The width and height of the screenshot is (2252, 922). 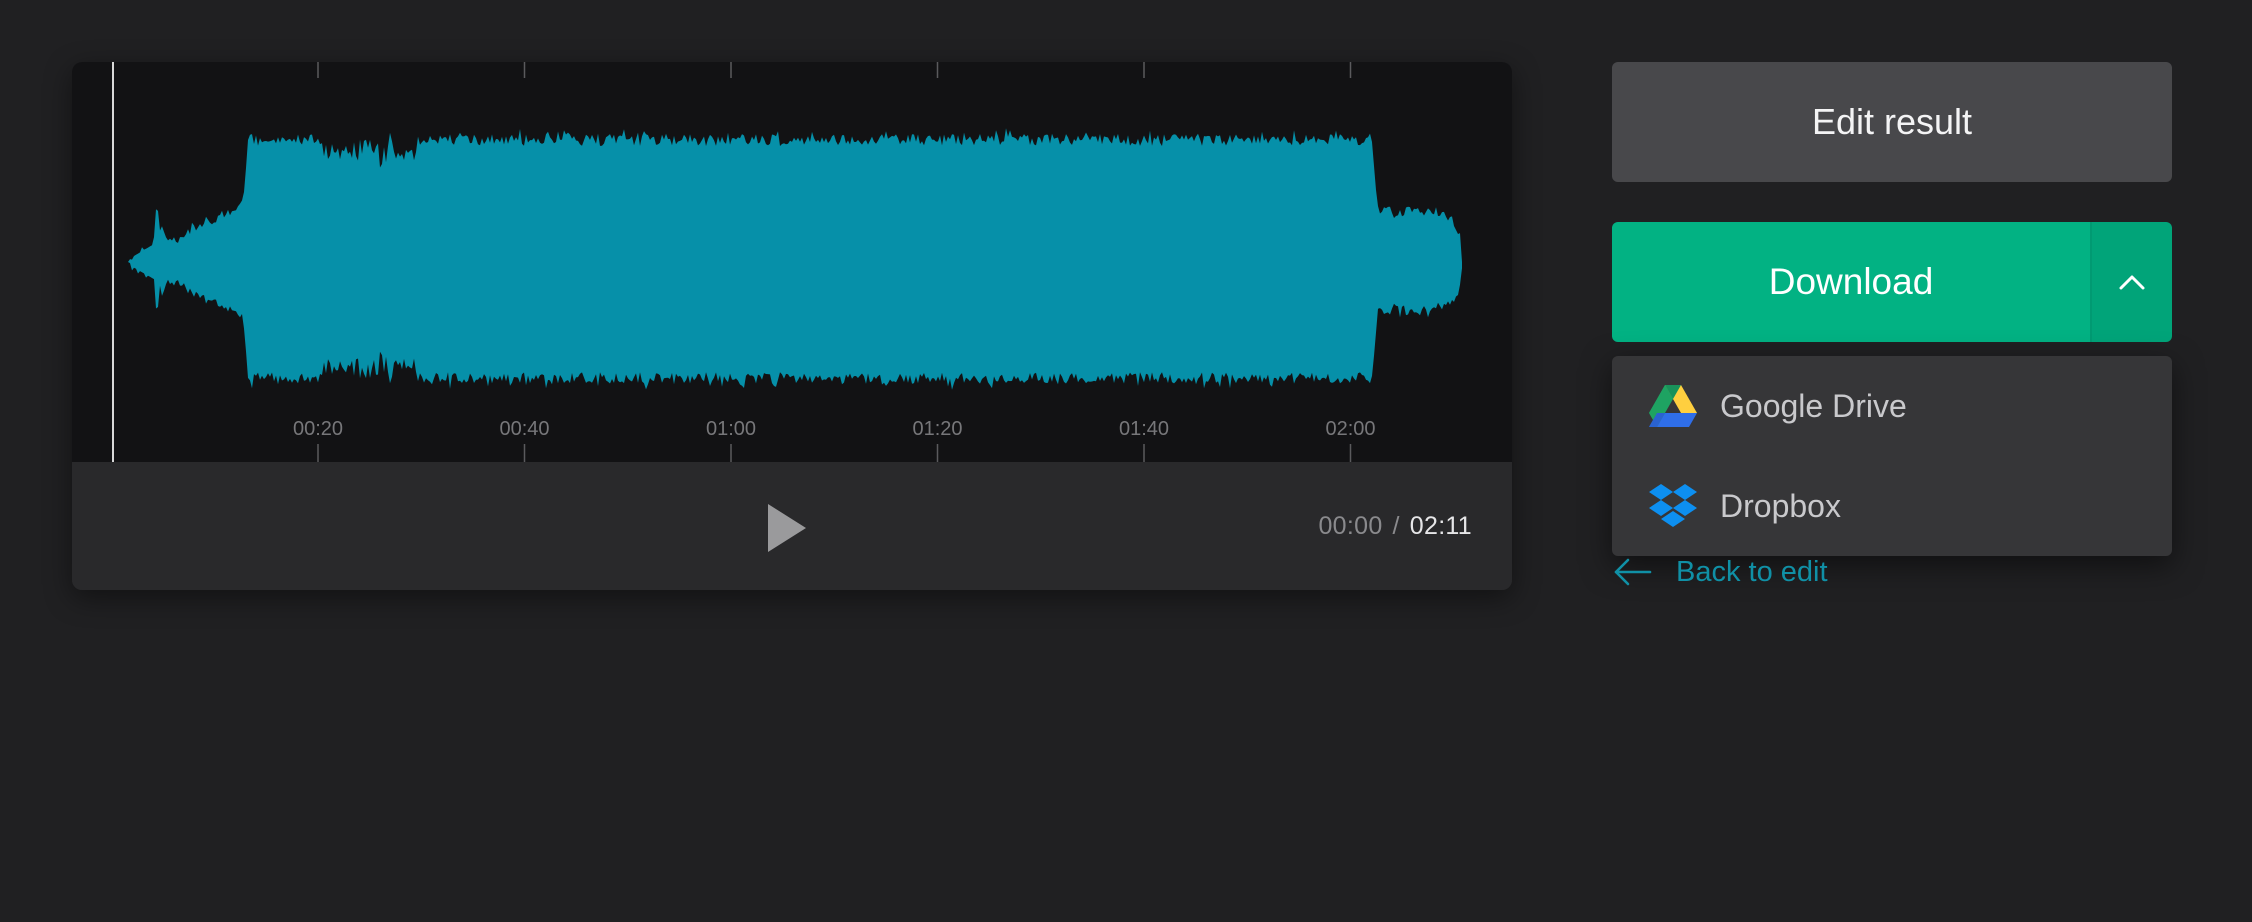 I want to click on timeline-tick-label: 01:20, so click(x=937, y=429).